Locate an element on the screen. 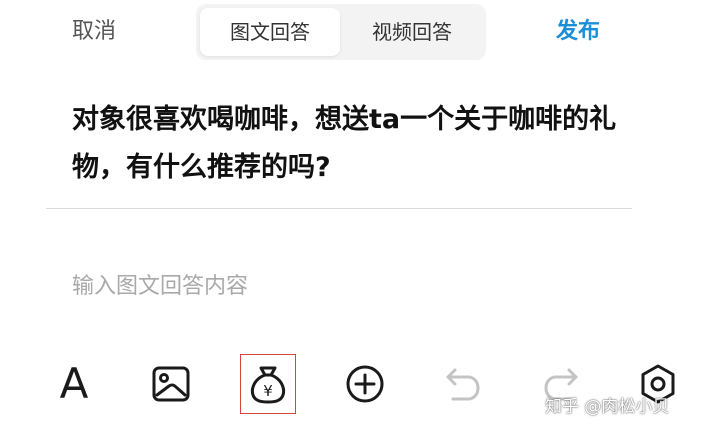 This screenshot has width=720, height=433. top-bar: 取消 图文回答 视频回答 发布 is located at coordinates (360, 32).